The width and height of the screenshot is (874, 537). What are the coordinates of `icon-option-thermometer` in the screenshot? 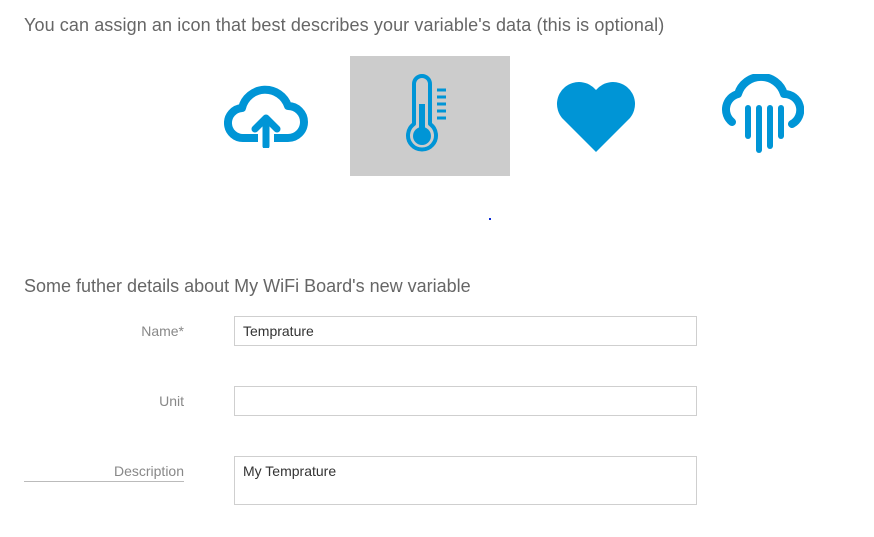 It's located at (430, 116).